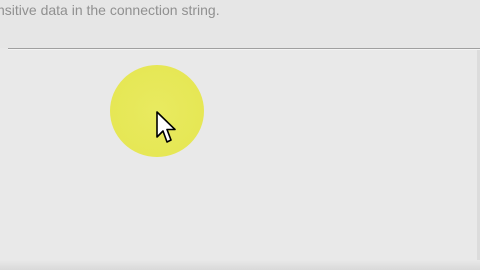 Image resolution: width=480 pixels, height=270 pixels. Describe the element at coordinates (240, 265) in the screenshot. I see `bottom-edge-shade` at that location.